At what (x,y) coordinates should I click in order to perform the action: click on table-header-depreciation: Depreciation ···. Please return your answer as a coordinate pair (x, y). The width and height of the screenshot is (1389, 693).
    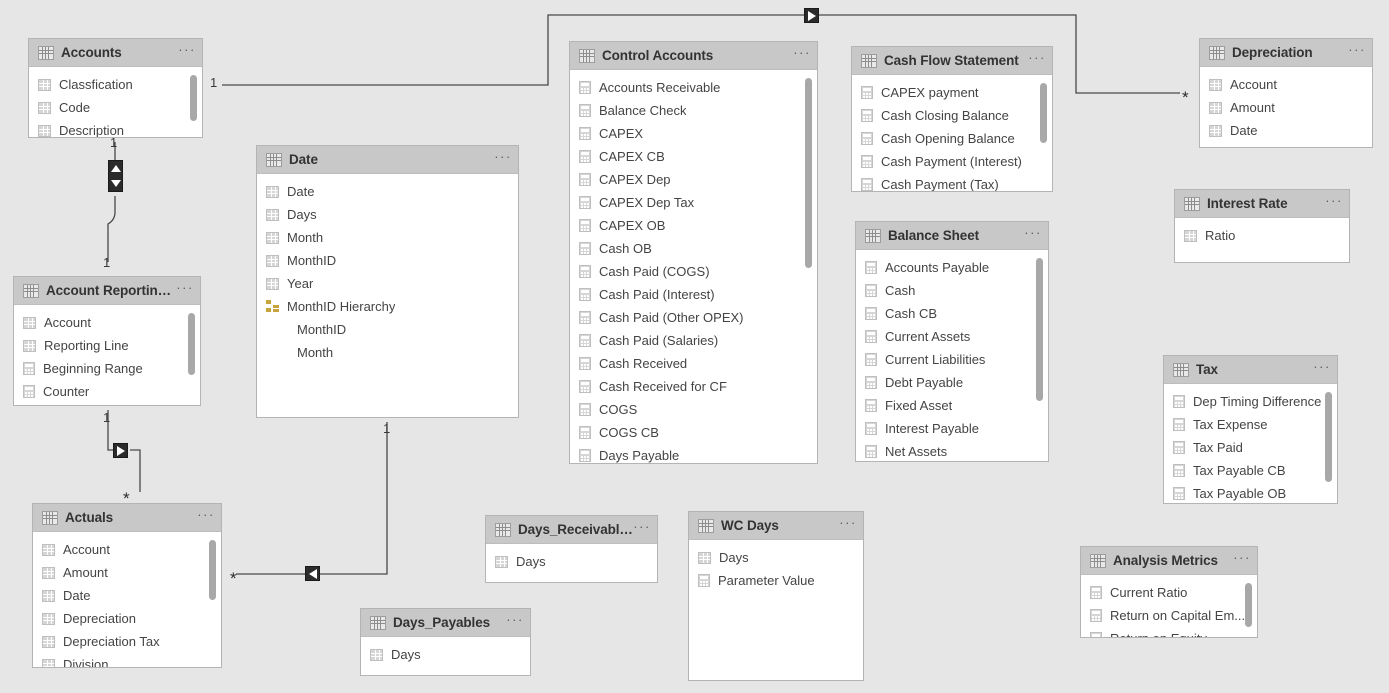
    Looking at the image, I should click on (1286, 53).